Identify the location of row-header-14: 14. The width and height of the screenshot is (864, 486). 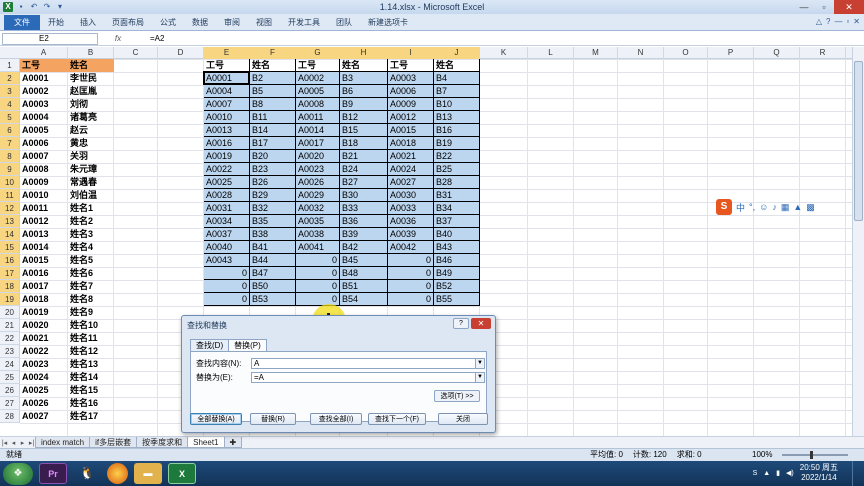
(10, 234).